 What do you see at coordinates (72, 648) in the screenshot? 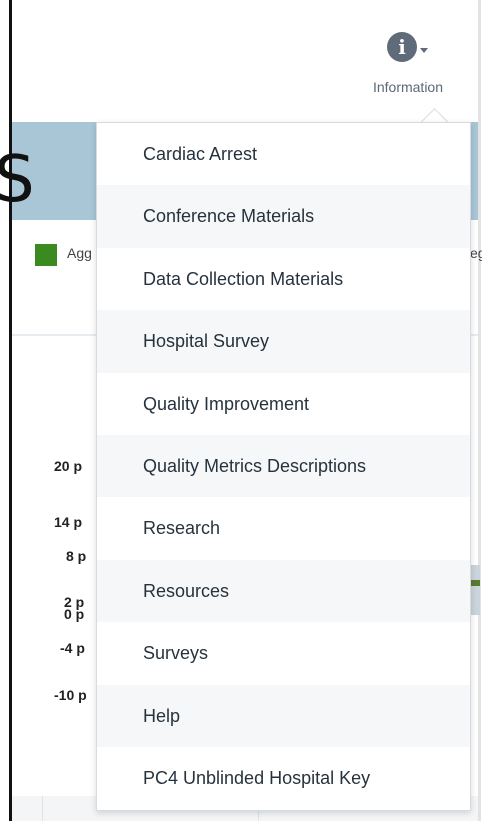
I see `y-axis-tick-label: -4 p` at bounding box center [72, 648].